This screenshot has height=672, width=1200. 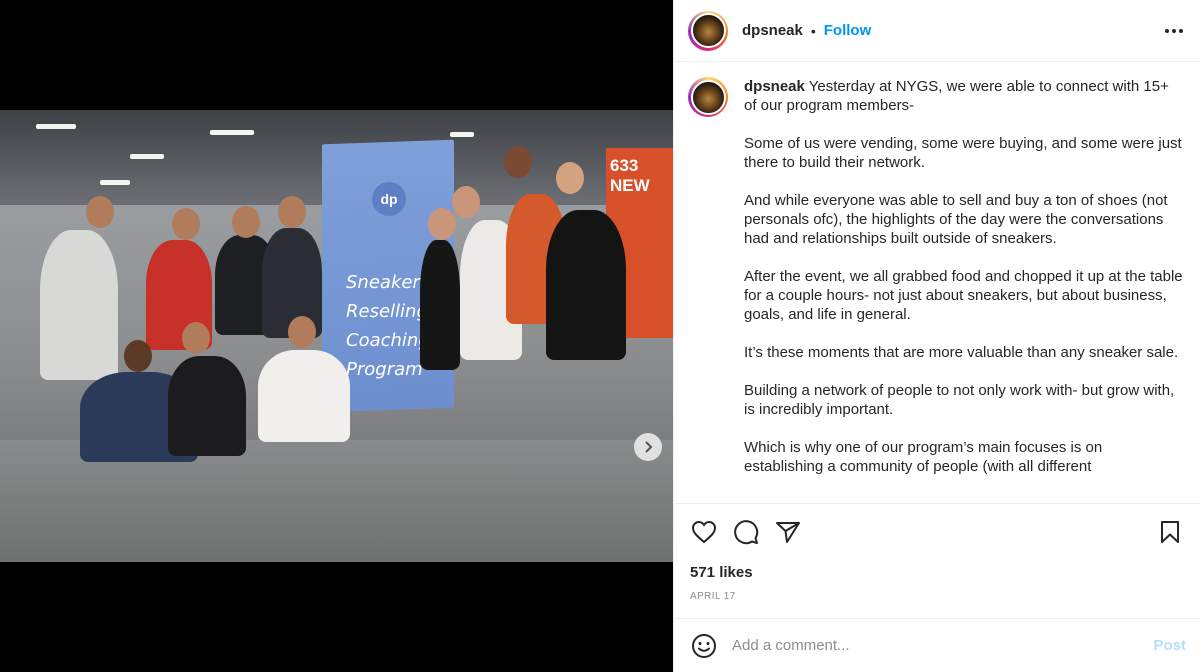 What do you see at coordinates (937, 31) in the screenshot?
I see `post-header: dpsneak • Follow` at bounding box center [937, 31].